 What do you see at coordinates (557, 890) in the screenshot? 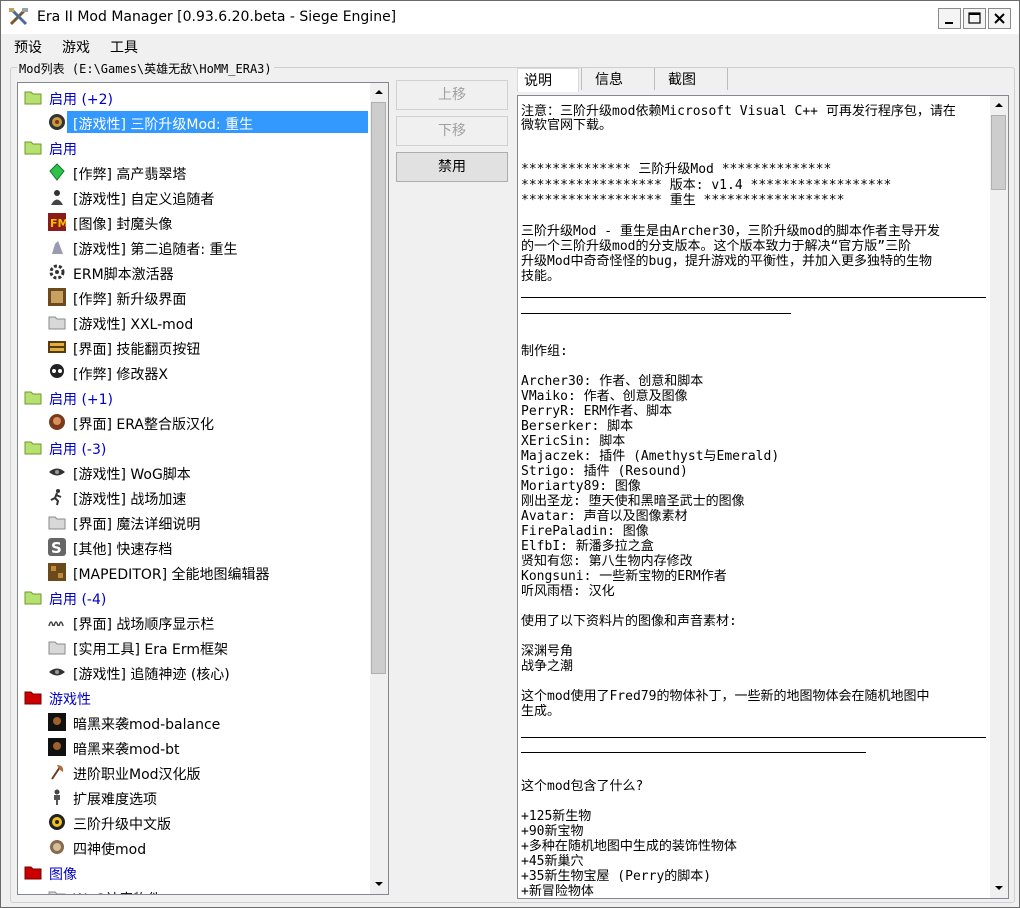
I see `description-line: +新冒险物体` at bounding box center [557, 890].